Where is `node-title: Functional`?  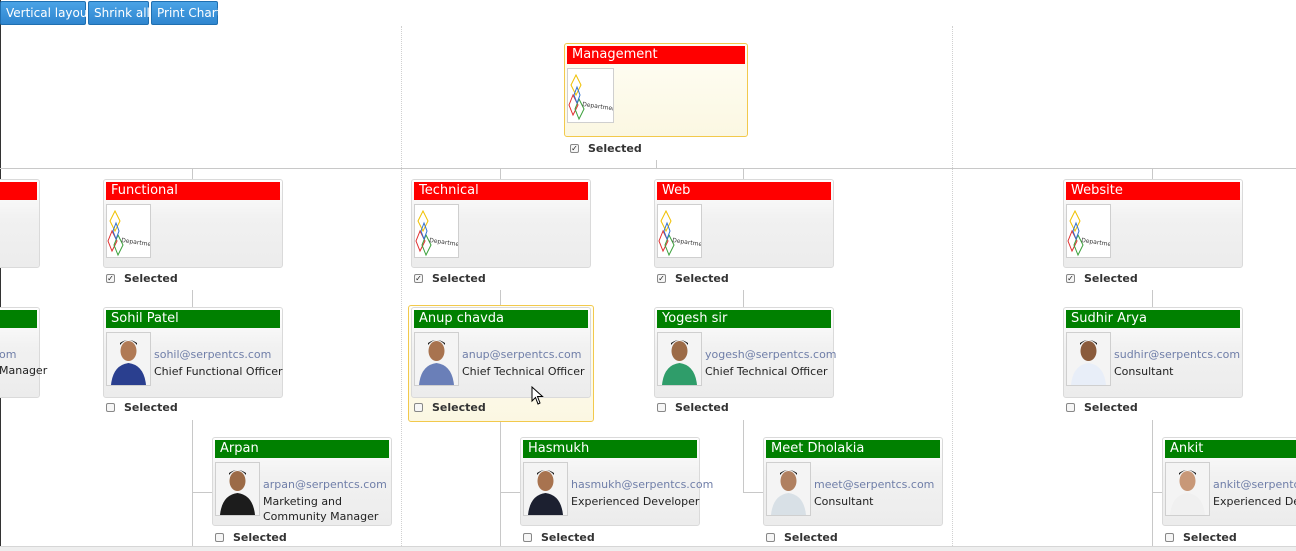 node-title: Functional is located at coordinates (193, 191).